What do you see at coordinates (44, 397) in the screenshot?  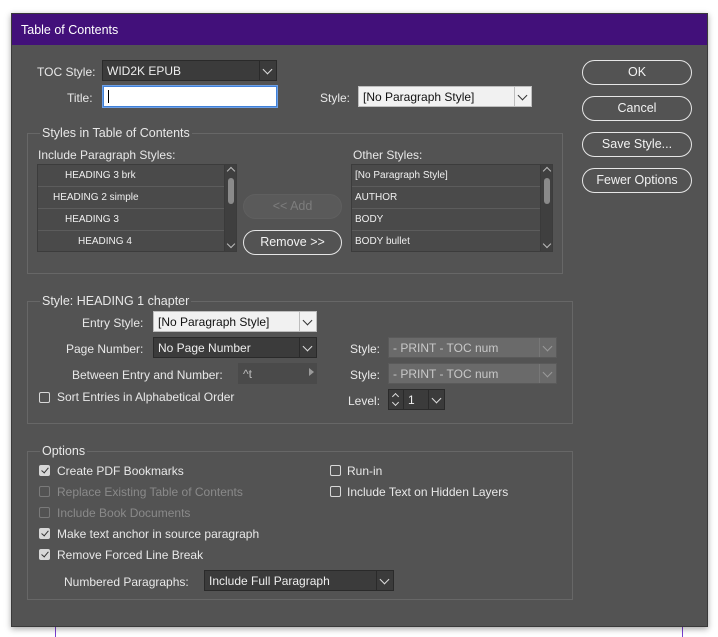 I see `sort-alphabetical-checkbox` at bounding box center [44, 397].